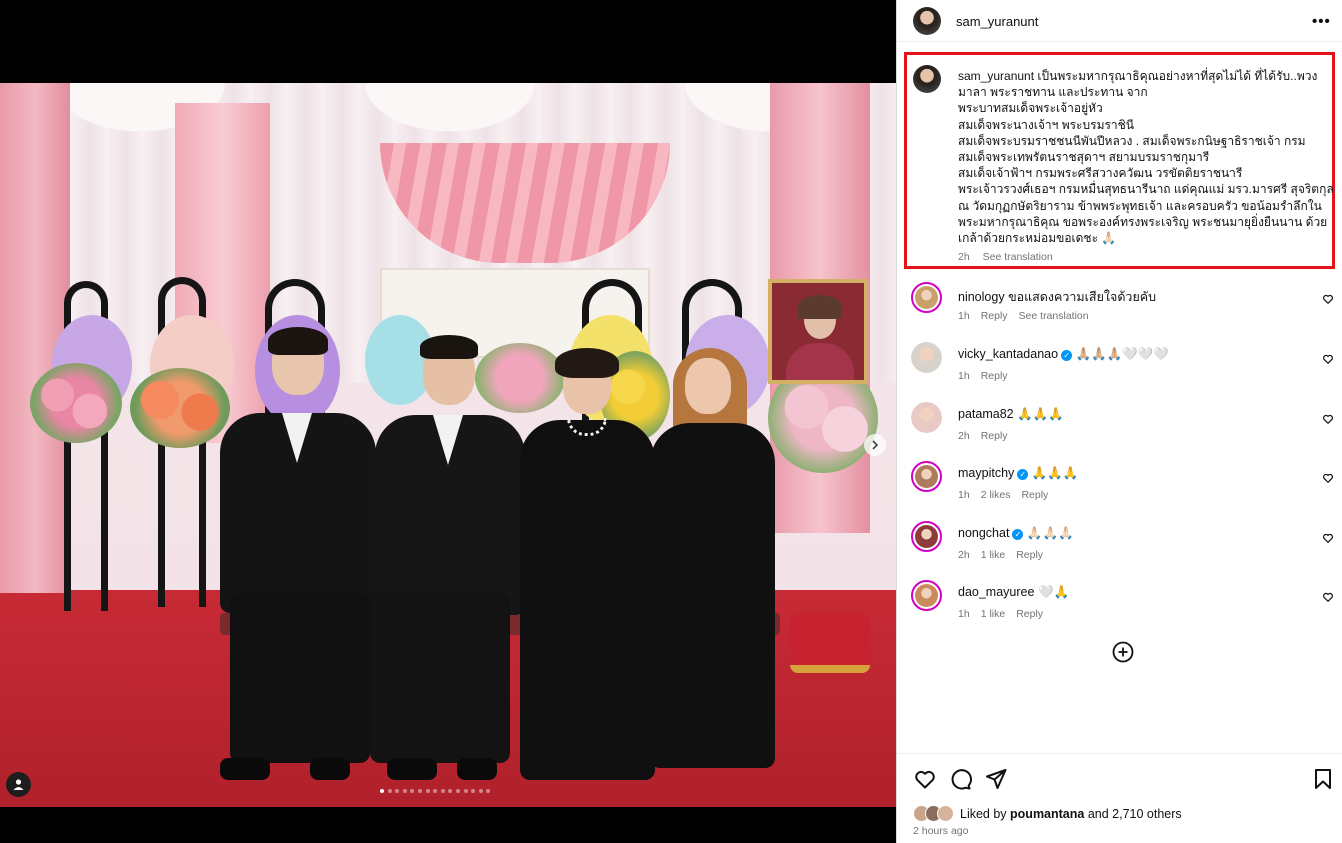 This screenshot has height=843, width=1342. Describe the element at coordinates (875, 445) in the screenshot. I see `carousel-next-button` at that location.